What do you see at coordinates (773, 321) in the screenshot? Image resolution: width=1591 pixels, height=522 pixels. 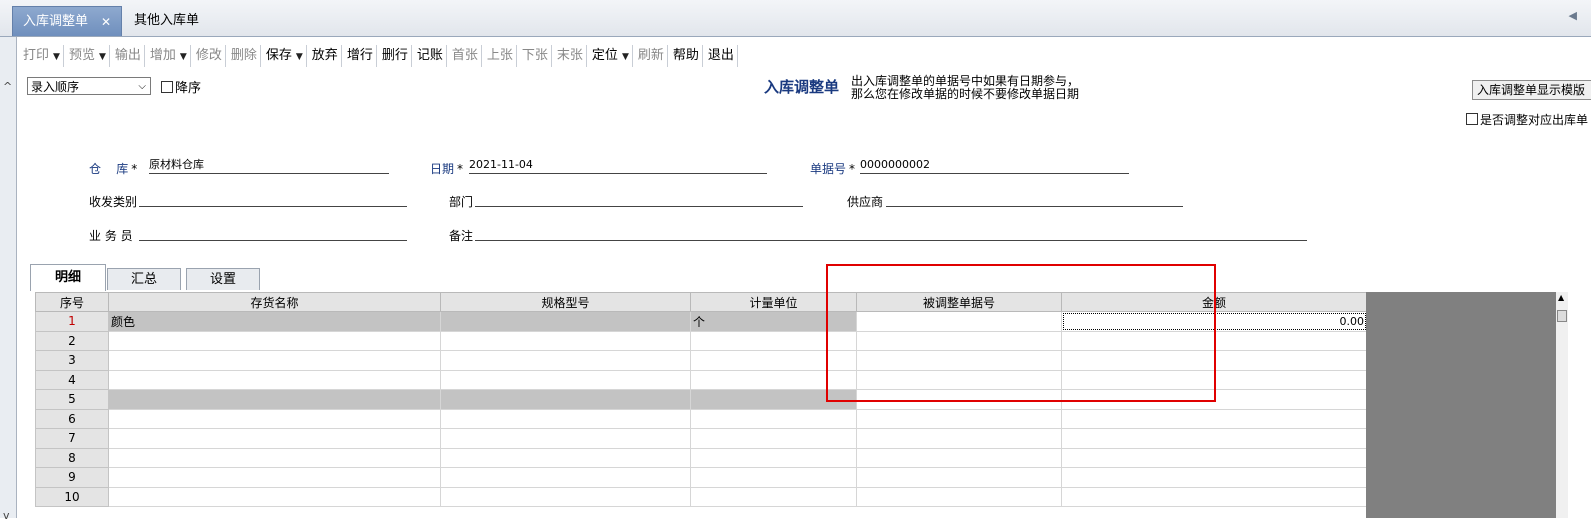 I see `cell-unit: 个` at bounding box center [773, 321].